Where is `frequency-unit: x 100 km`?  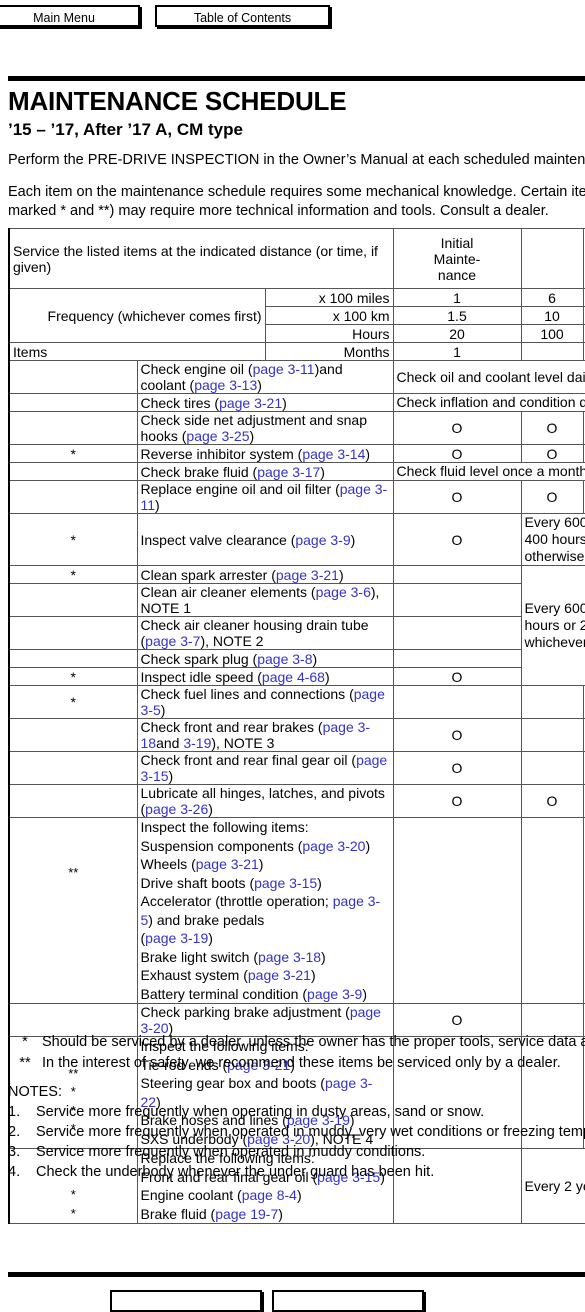 frequency-unit: x 100 km is located at coordinates (329, 315).